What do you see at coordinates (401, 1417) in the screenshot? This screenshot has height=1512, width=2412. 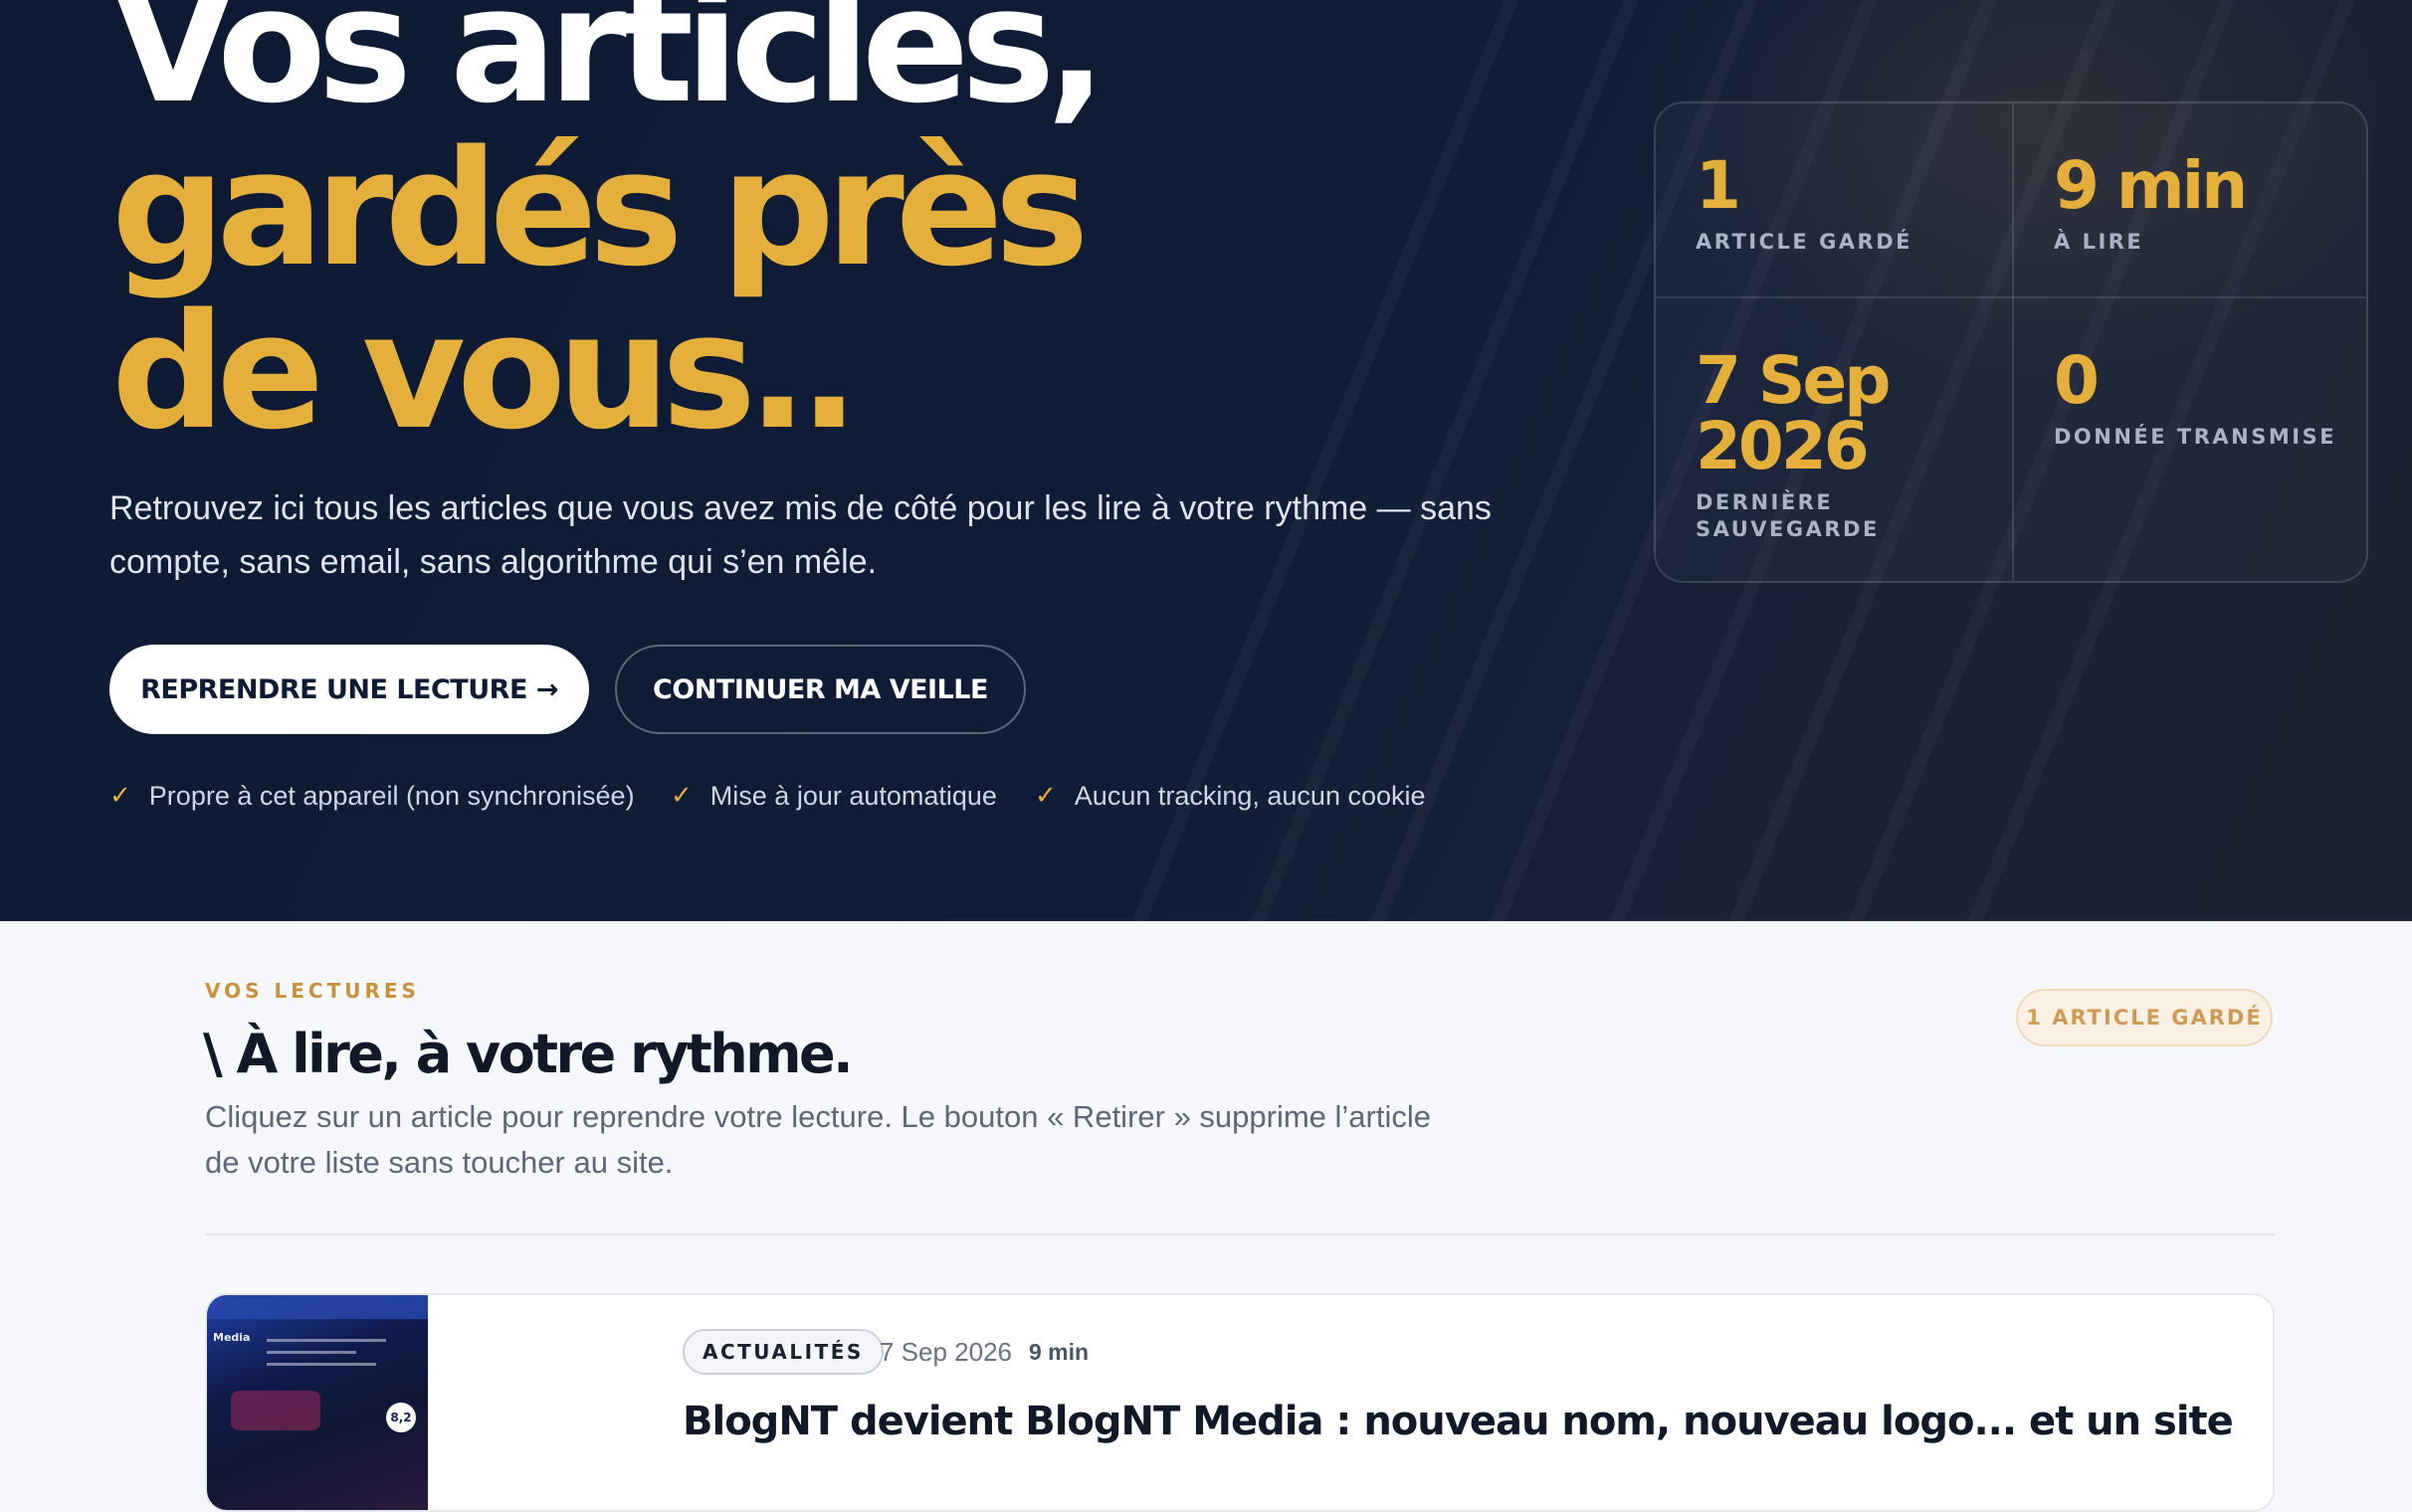 I see `thumbnail-badge: 8,2` at bounding box center [401, 1417].